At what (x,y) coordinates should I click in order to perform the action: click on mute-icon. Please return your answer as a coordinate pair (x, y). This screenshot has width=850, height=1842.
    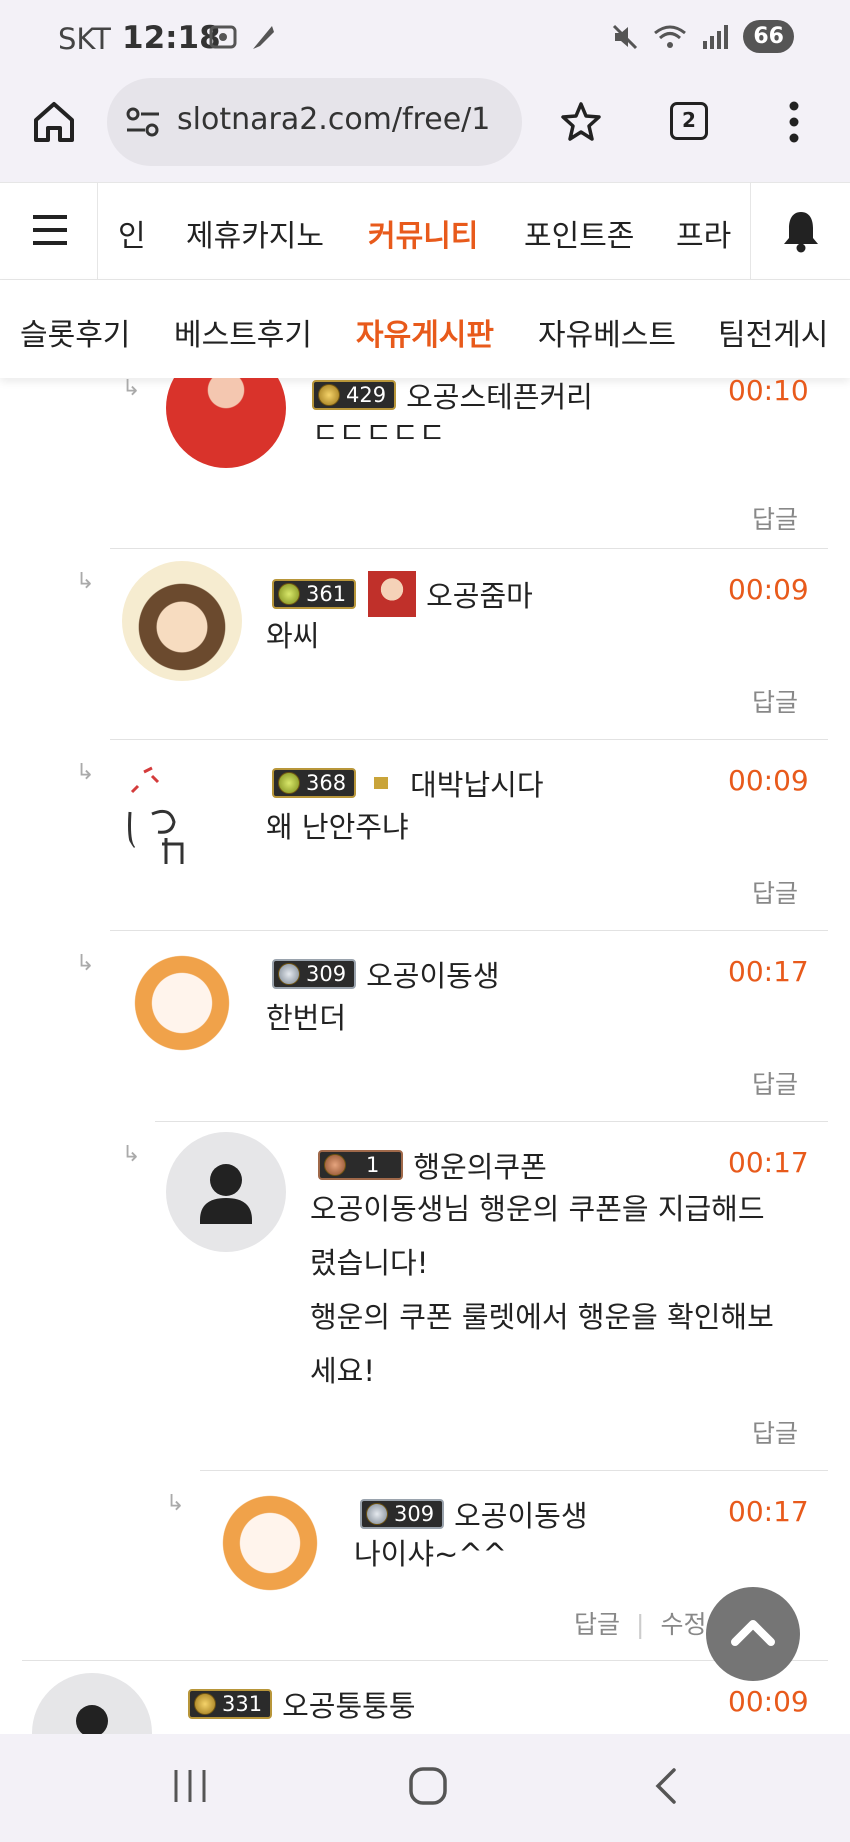
    Looking at the image, I should click on (625, 36).